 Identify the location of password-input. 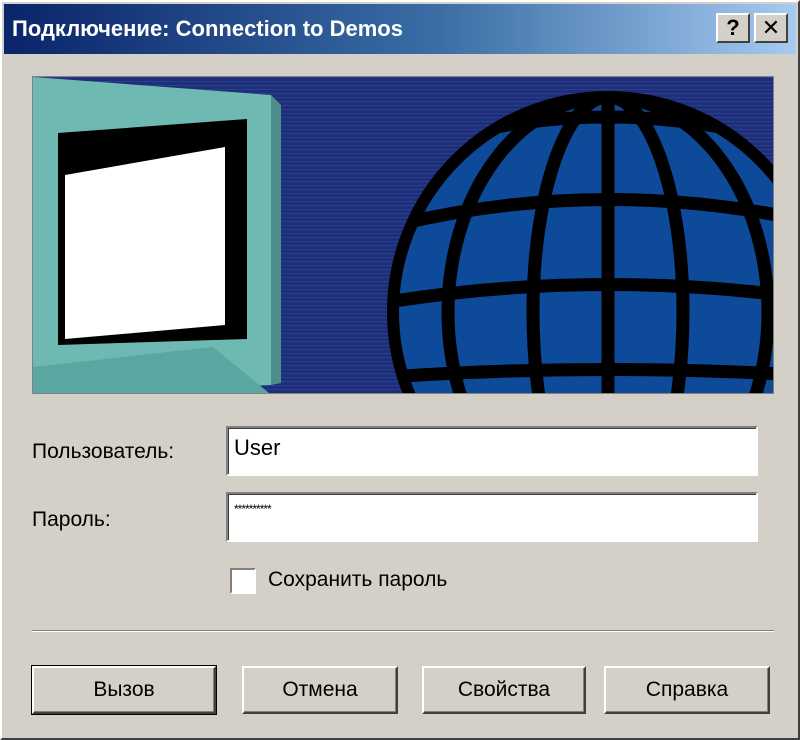
(492, 517).